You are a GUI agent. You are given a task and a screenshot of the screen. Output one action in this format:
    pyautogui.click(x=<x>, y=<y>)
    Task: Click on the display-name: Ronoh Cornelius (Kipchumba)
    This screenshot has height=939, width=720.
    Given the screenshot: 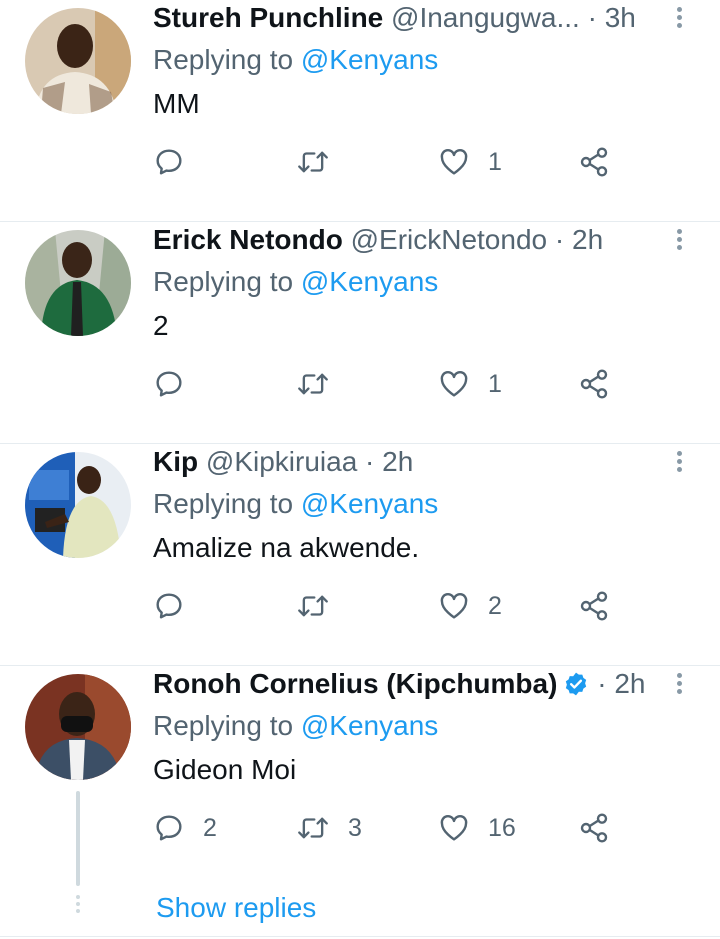 What is the action you would take?
    pyautogui.click(x=355, y=683)
    